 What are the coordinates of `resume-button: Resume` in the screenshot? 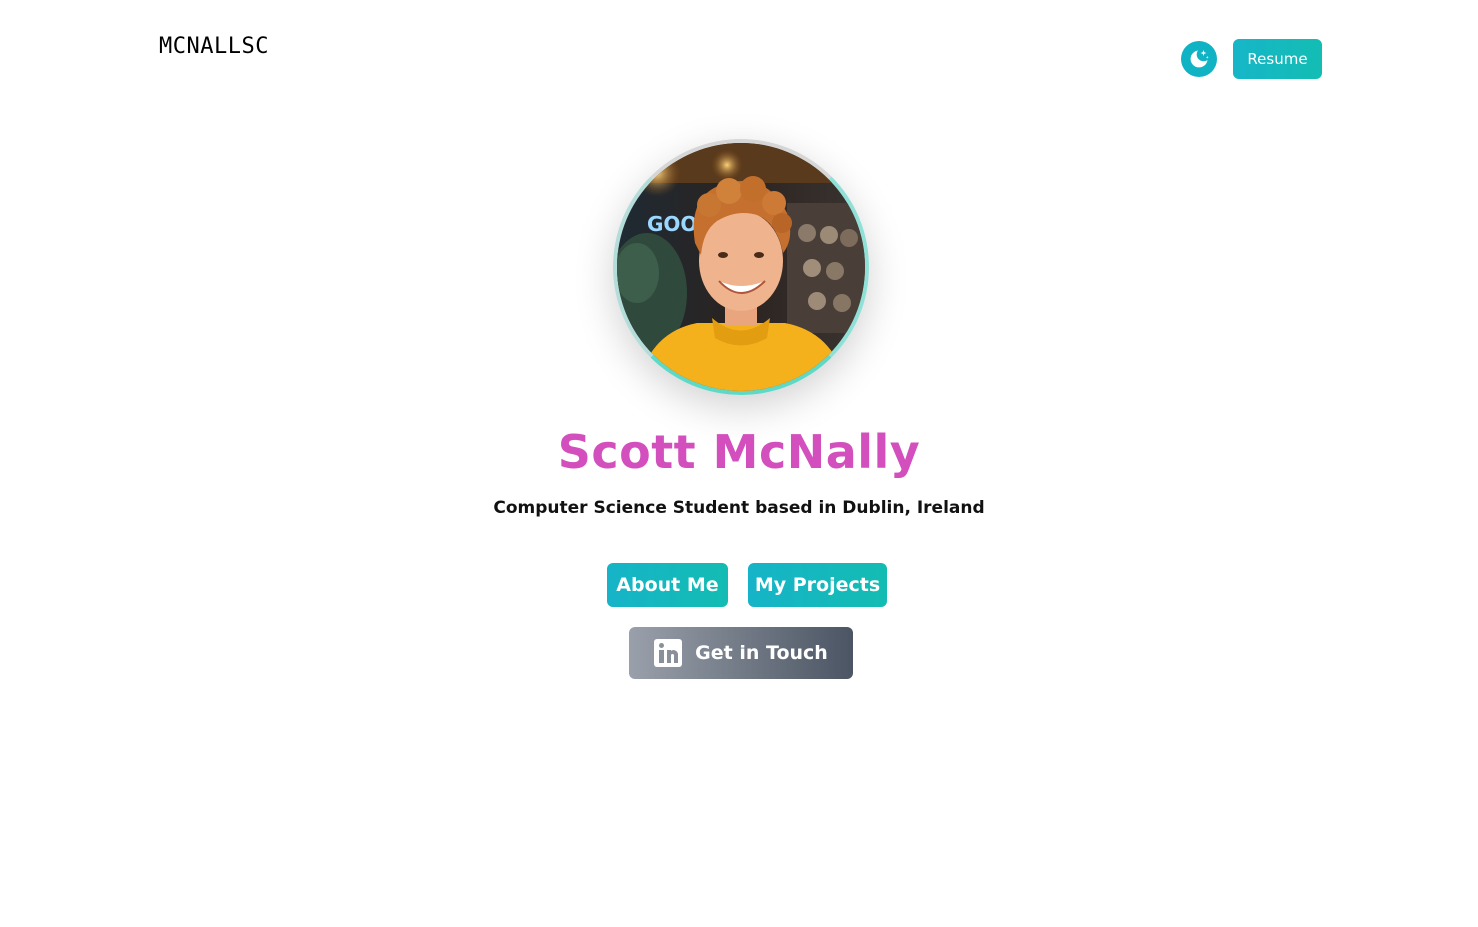 It's located at (1277, 59).